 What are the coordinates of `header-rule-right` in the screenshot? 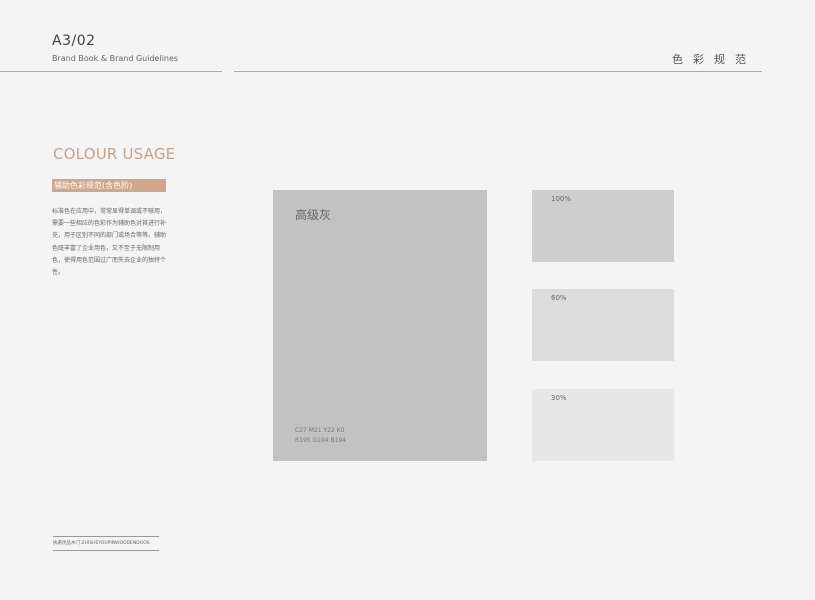 It's located at (498, 71).